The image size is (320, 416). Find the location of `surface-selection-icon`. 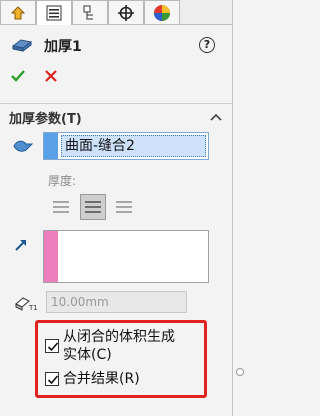

surface-selection-icon is located at coordinates (23, 148).